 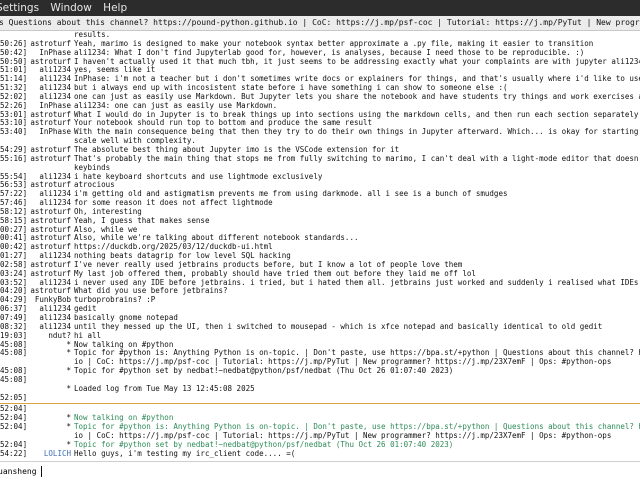 What do you see at coordinates (320, 418) in the screenshot?
I see `log-line: 52:04] * Now talking on #python` at bounding box center [320, 418].